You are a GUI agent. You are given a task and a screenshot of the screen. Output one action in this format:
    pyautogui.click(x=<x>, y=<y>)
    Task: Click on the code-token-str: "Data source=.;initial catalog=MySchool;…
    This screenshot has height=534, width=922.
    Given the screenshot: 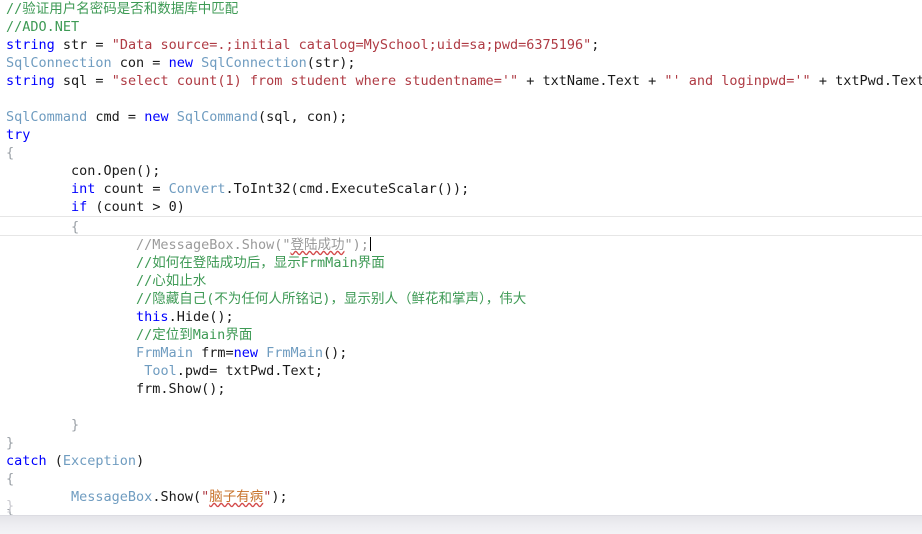 What is the action you would take?
    pyautogui.click(x=351, y=45)
    